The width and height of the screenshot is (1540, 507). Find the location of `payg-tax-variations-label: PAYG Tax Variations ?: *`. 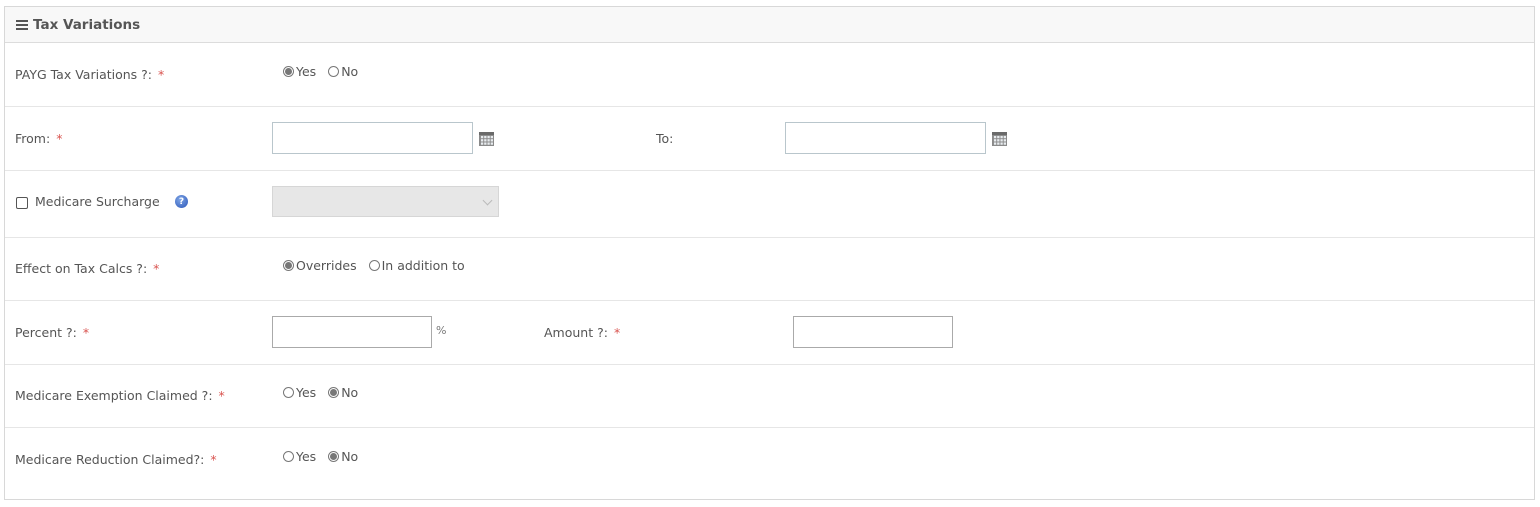

payg-tax-variations-label: PAYG Tax Variations ?: * is located at coordinates (90, 74).